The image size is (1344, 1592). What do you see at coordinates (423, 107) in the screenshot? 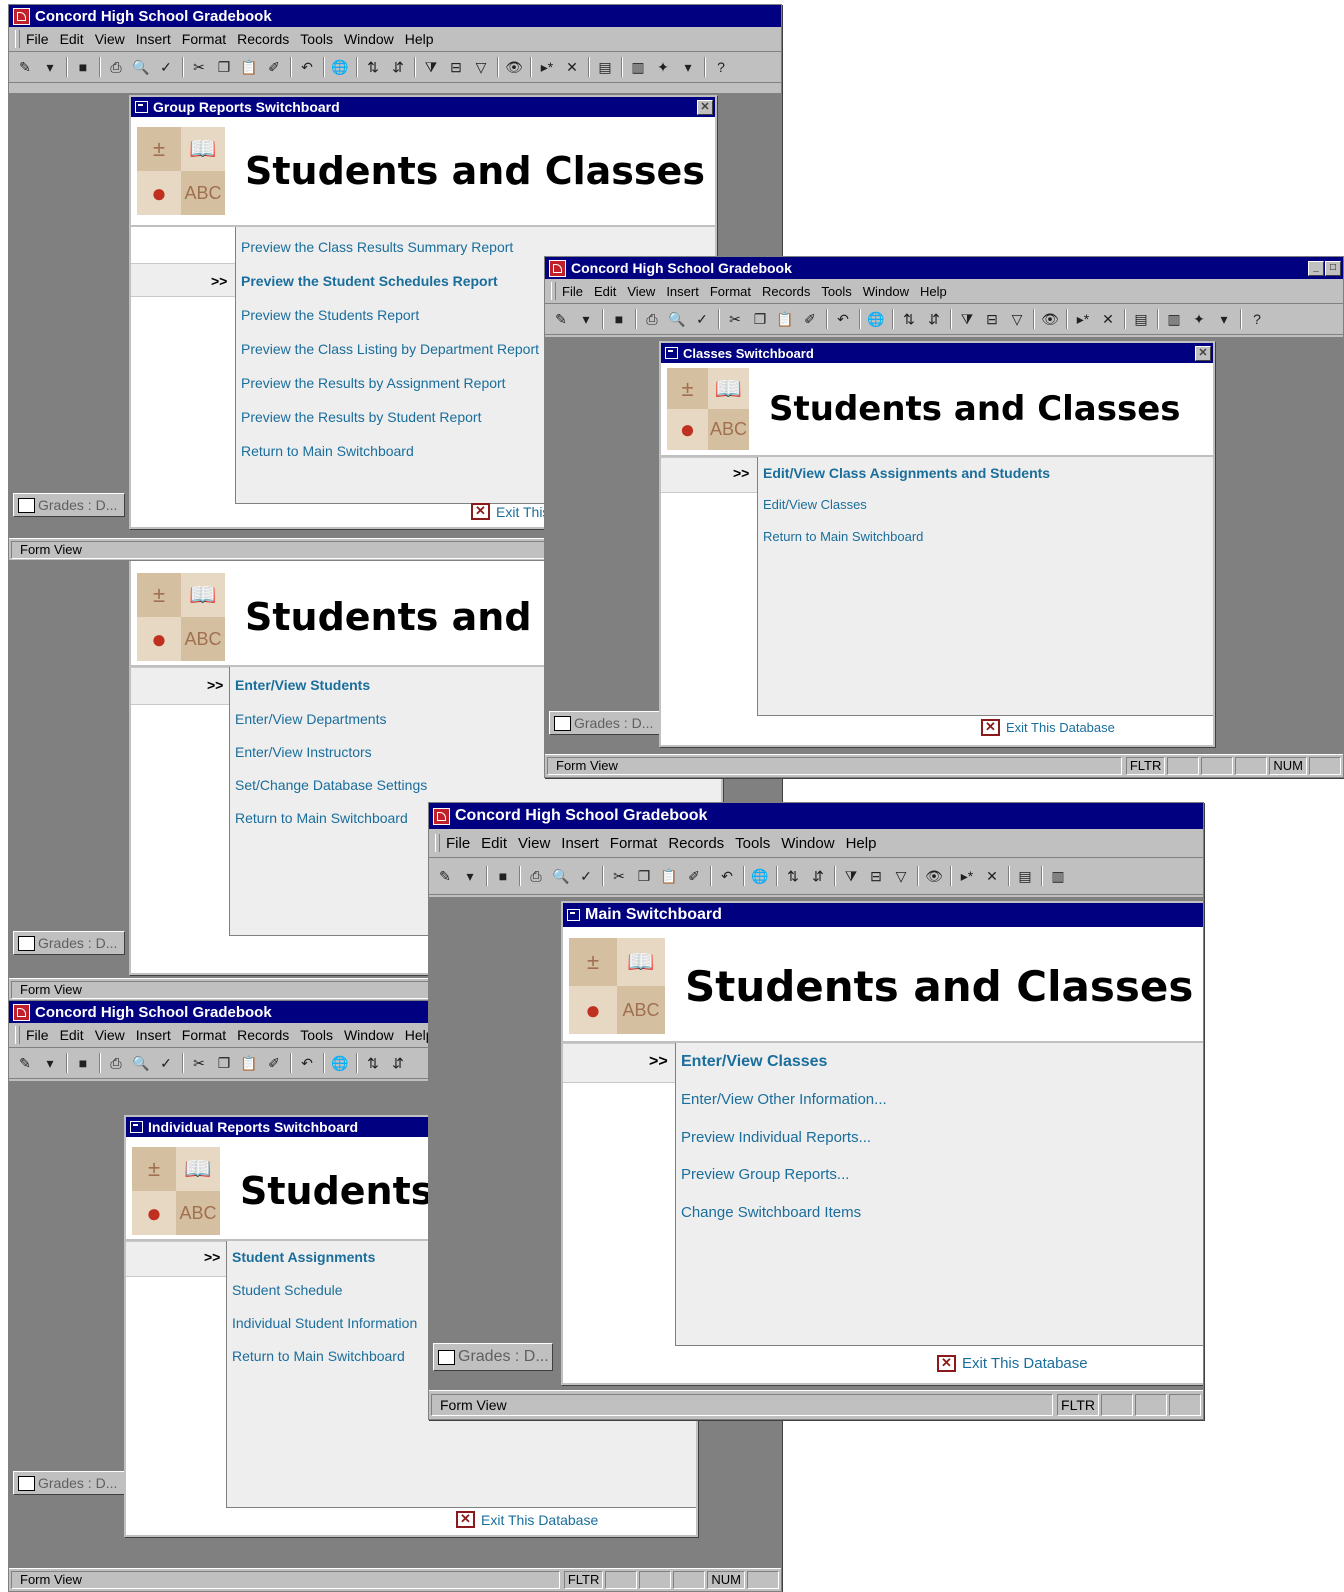
I see `form-titlebar: Group Reports Switchboard ✕` at bounding box center [423, 107].